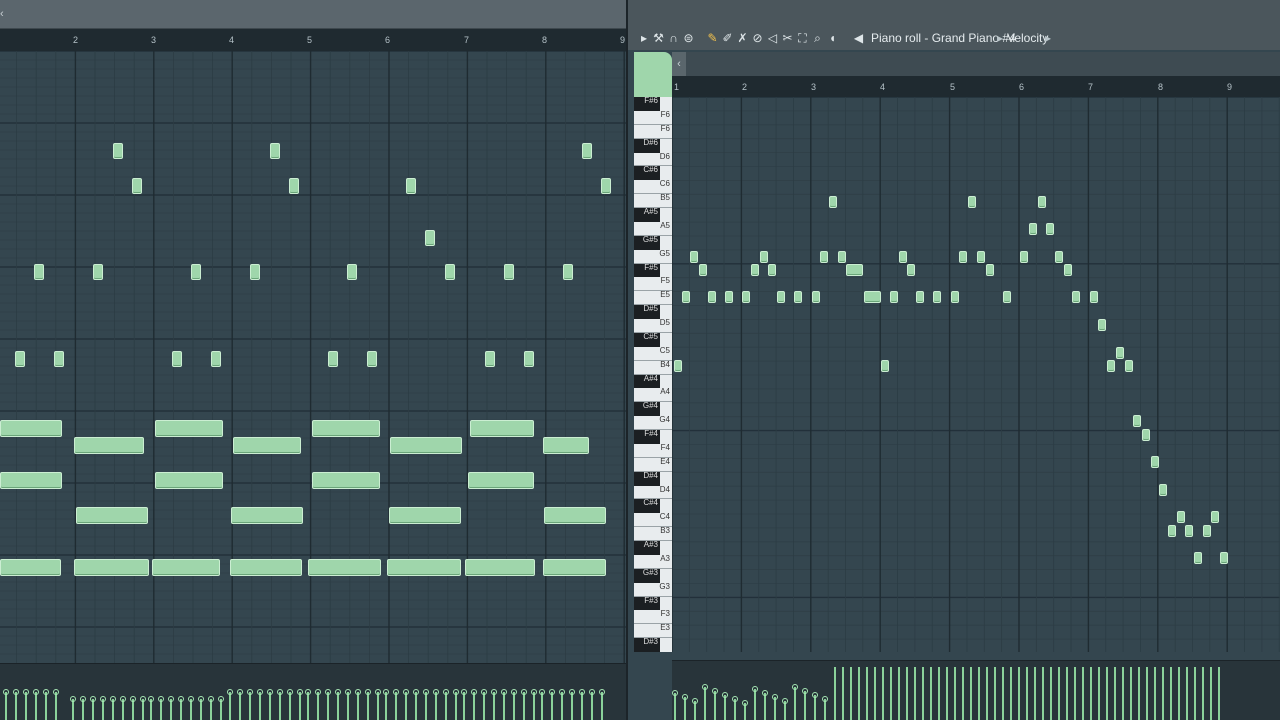 The height and width of the screenshot is (720, 1280). What do you see at coordinates (658, 38) in the screenshot?
I see `wrench-icon: ⚒` at bounding box center [658, 38].